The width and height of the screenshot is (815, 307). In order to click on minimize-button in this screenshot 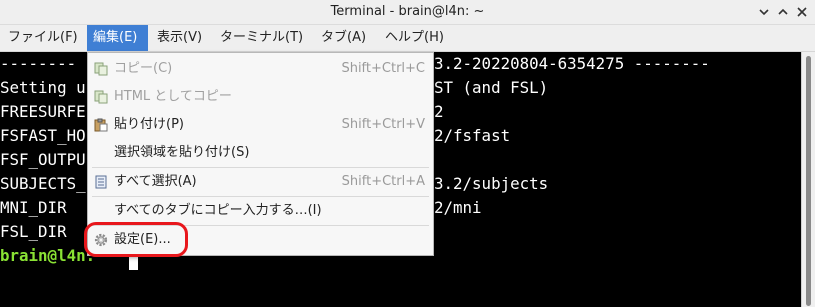, I will do `click(764, 12)`.